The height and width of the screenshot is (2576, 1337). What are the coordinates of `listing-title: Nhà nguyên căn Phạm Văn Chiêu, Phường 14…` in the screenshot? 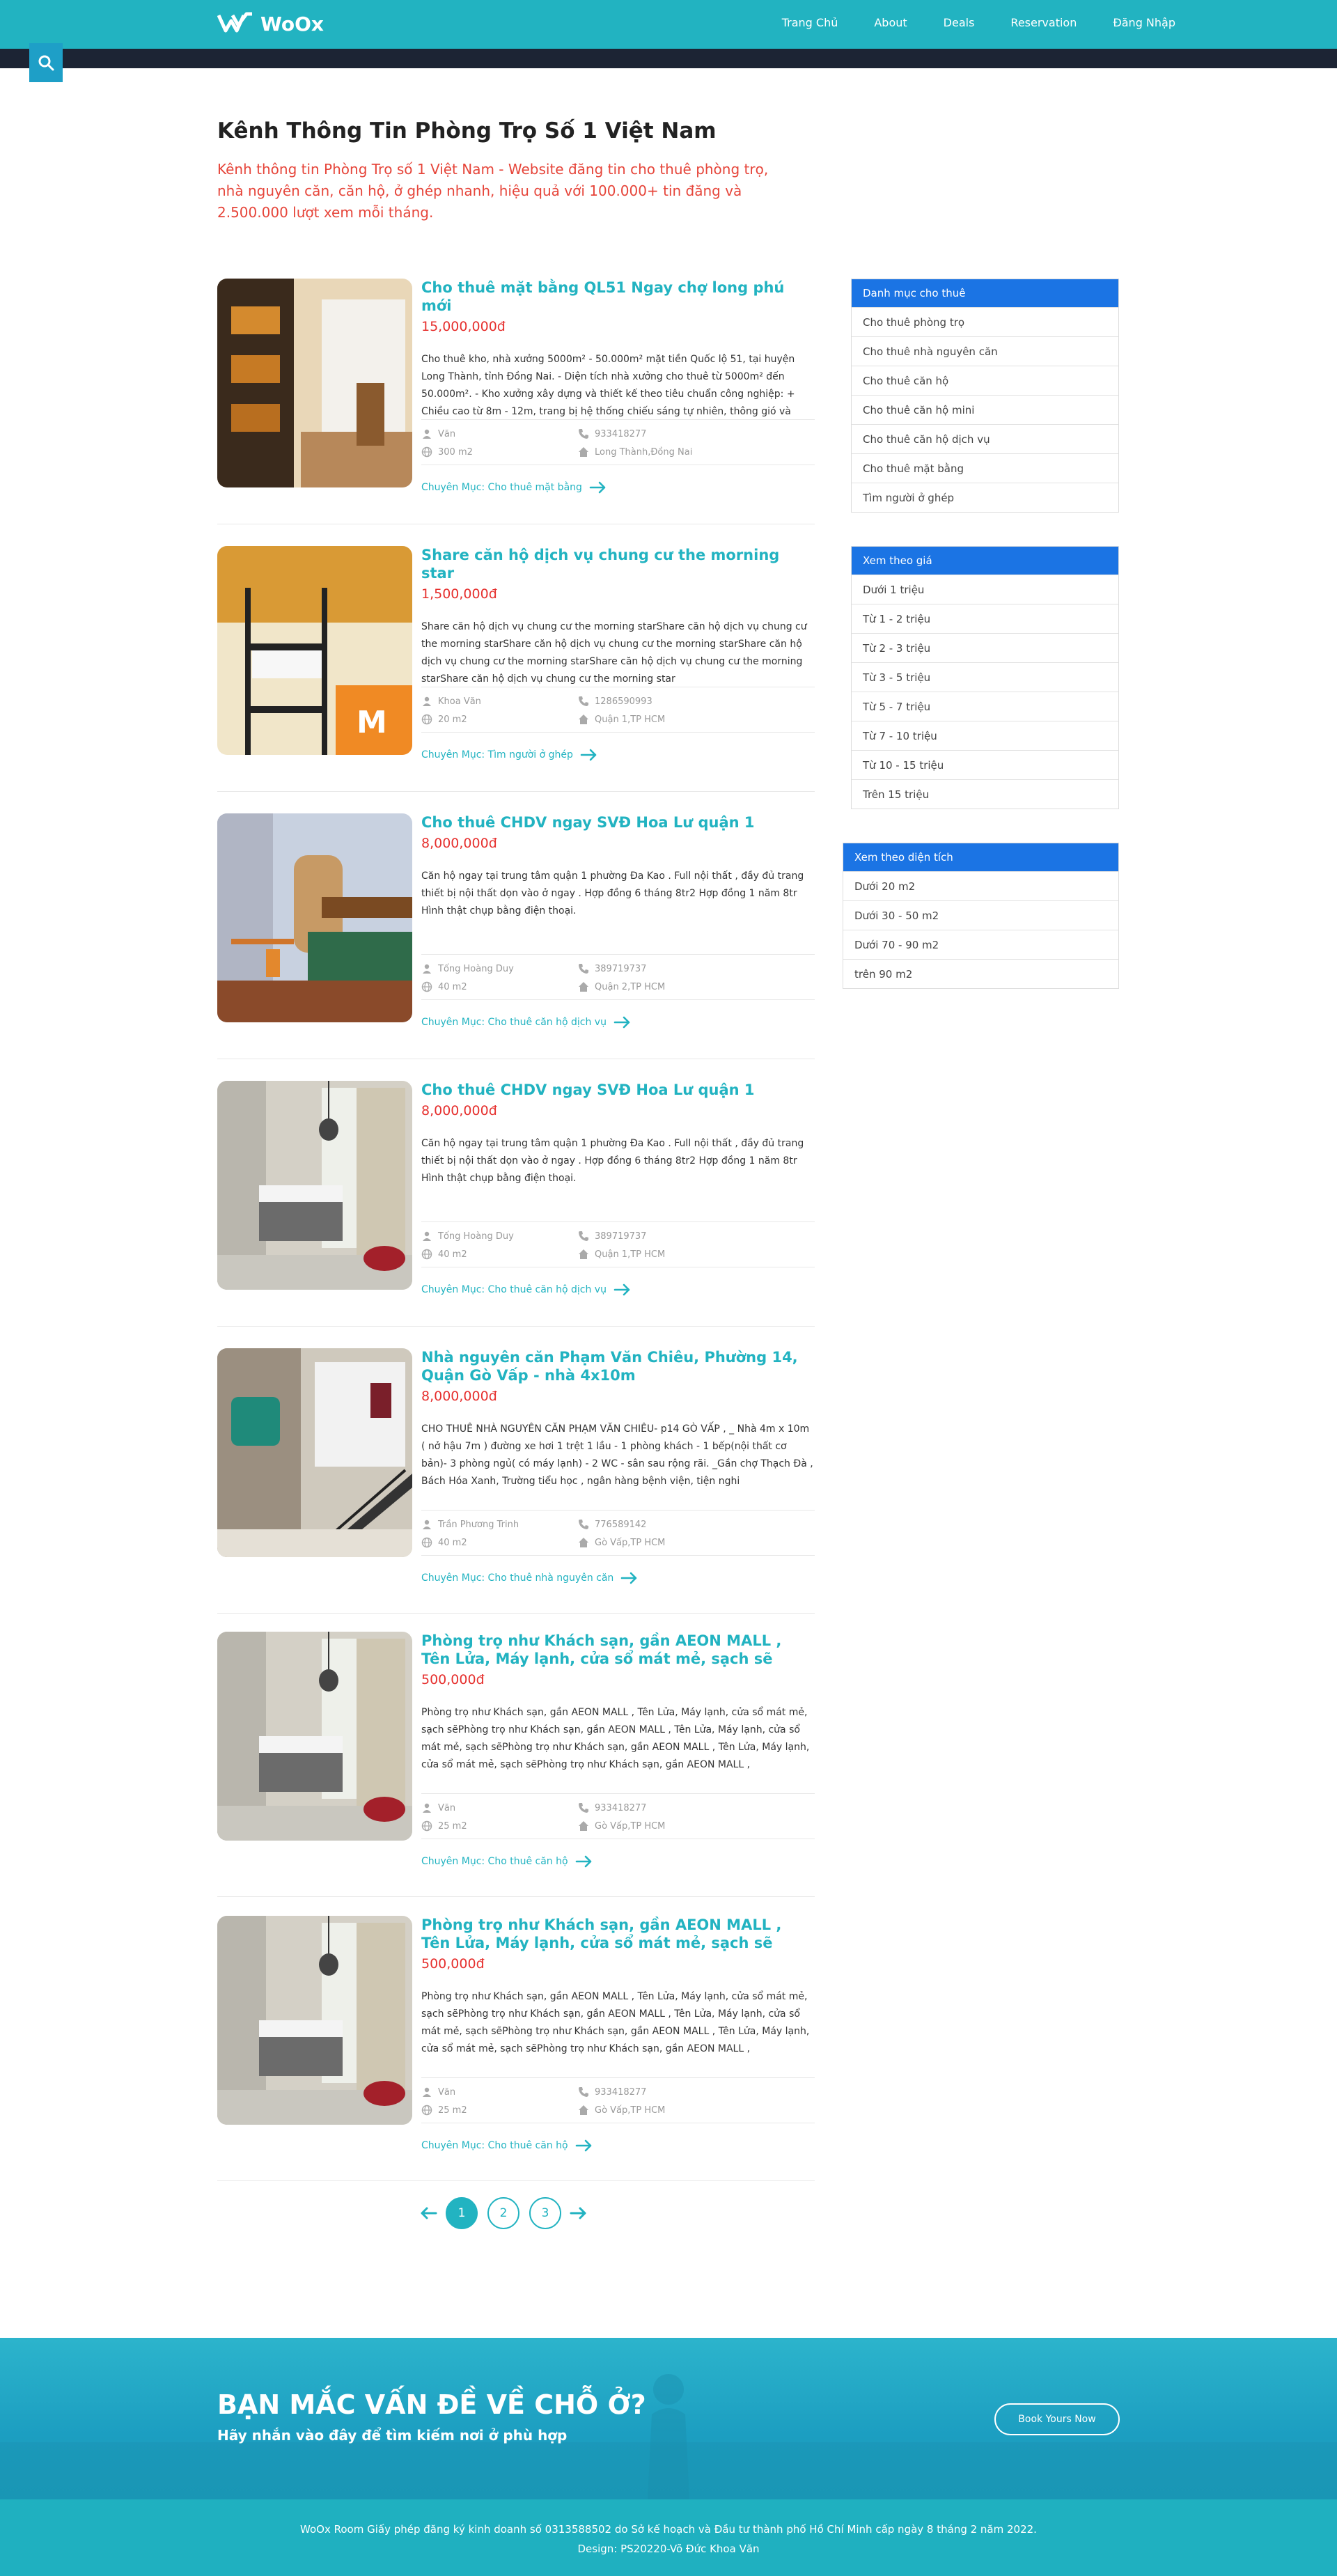 It's located at (618, 1366).